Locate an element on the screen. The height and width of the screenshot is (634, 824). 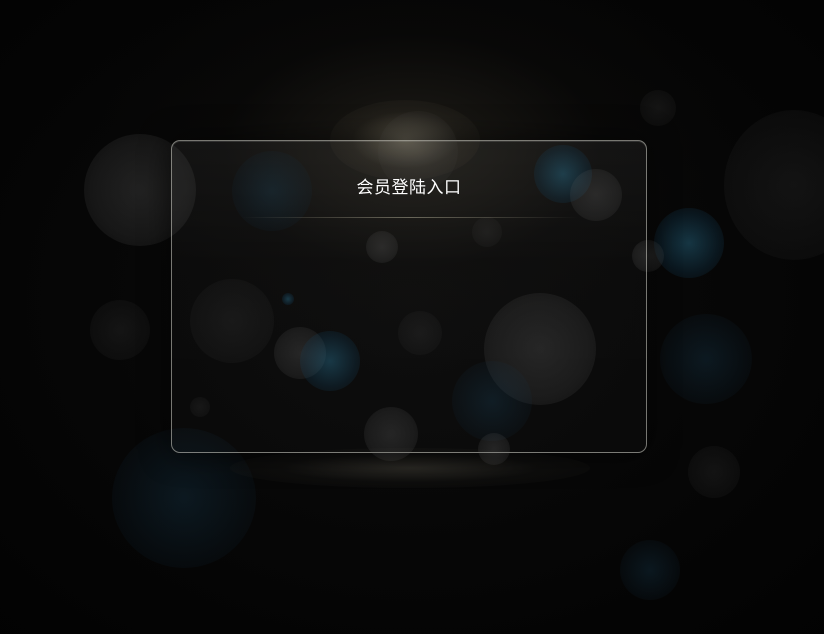
panel-floor-glow is located at coordinates (410, 468).